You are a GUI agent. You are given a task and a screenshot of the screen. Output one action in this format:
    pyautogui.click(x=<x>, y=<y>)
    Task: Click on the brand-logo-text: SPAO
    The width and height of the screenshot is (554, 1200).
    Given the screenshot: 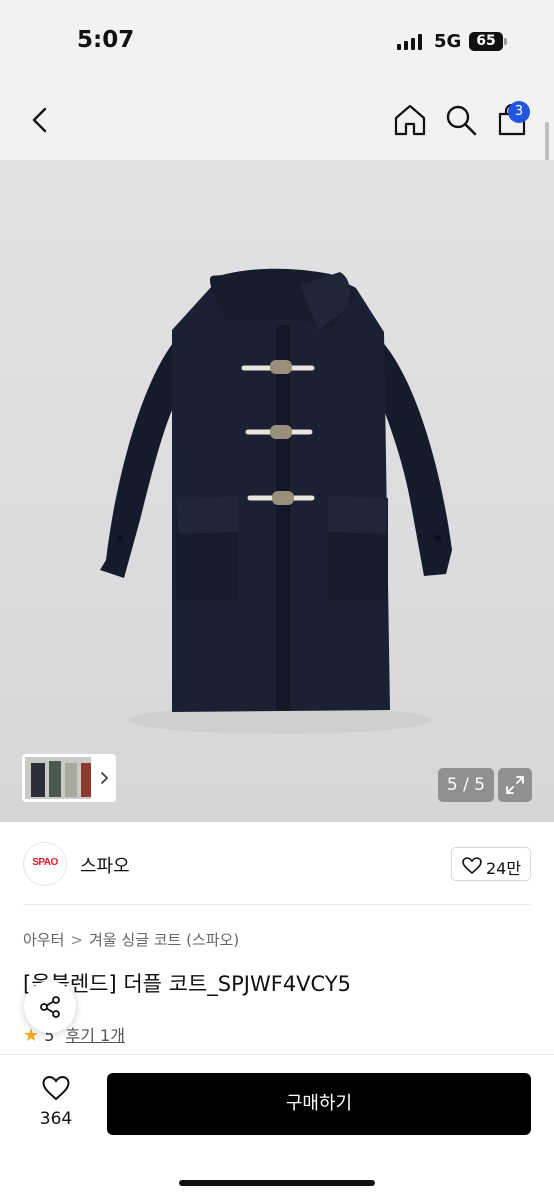 What is the action you would take?
    pyautogui.click(x=45, y=862)
    